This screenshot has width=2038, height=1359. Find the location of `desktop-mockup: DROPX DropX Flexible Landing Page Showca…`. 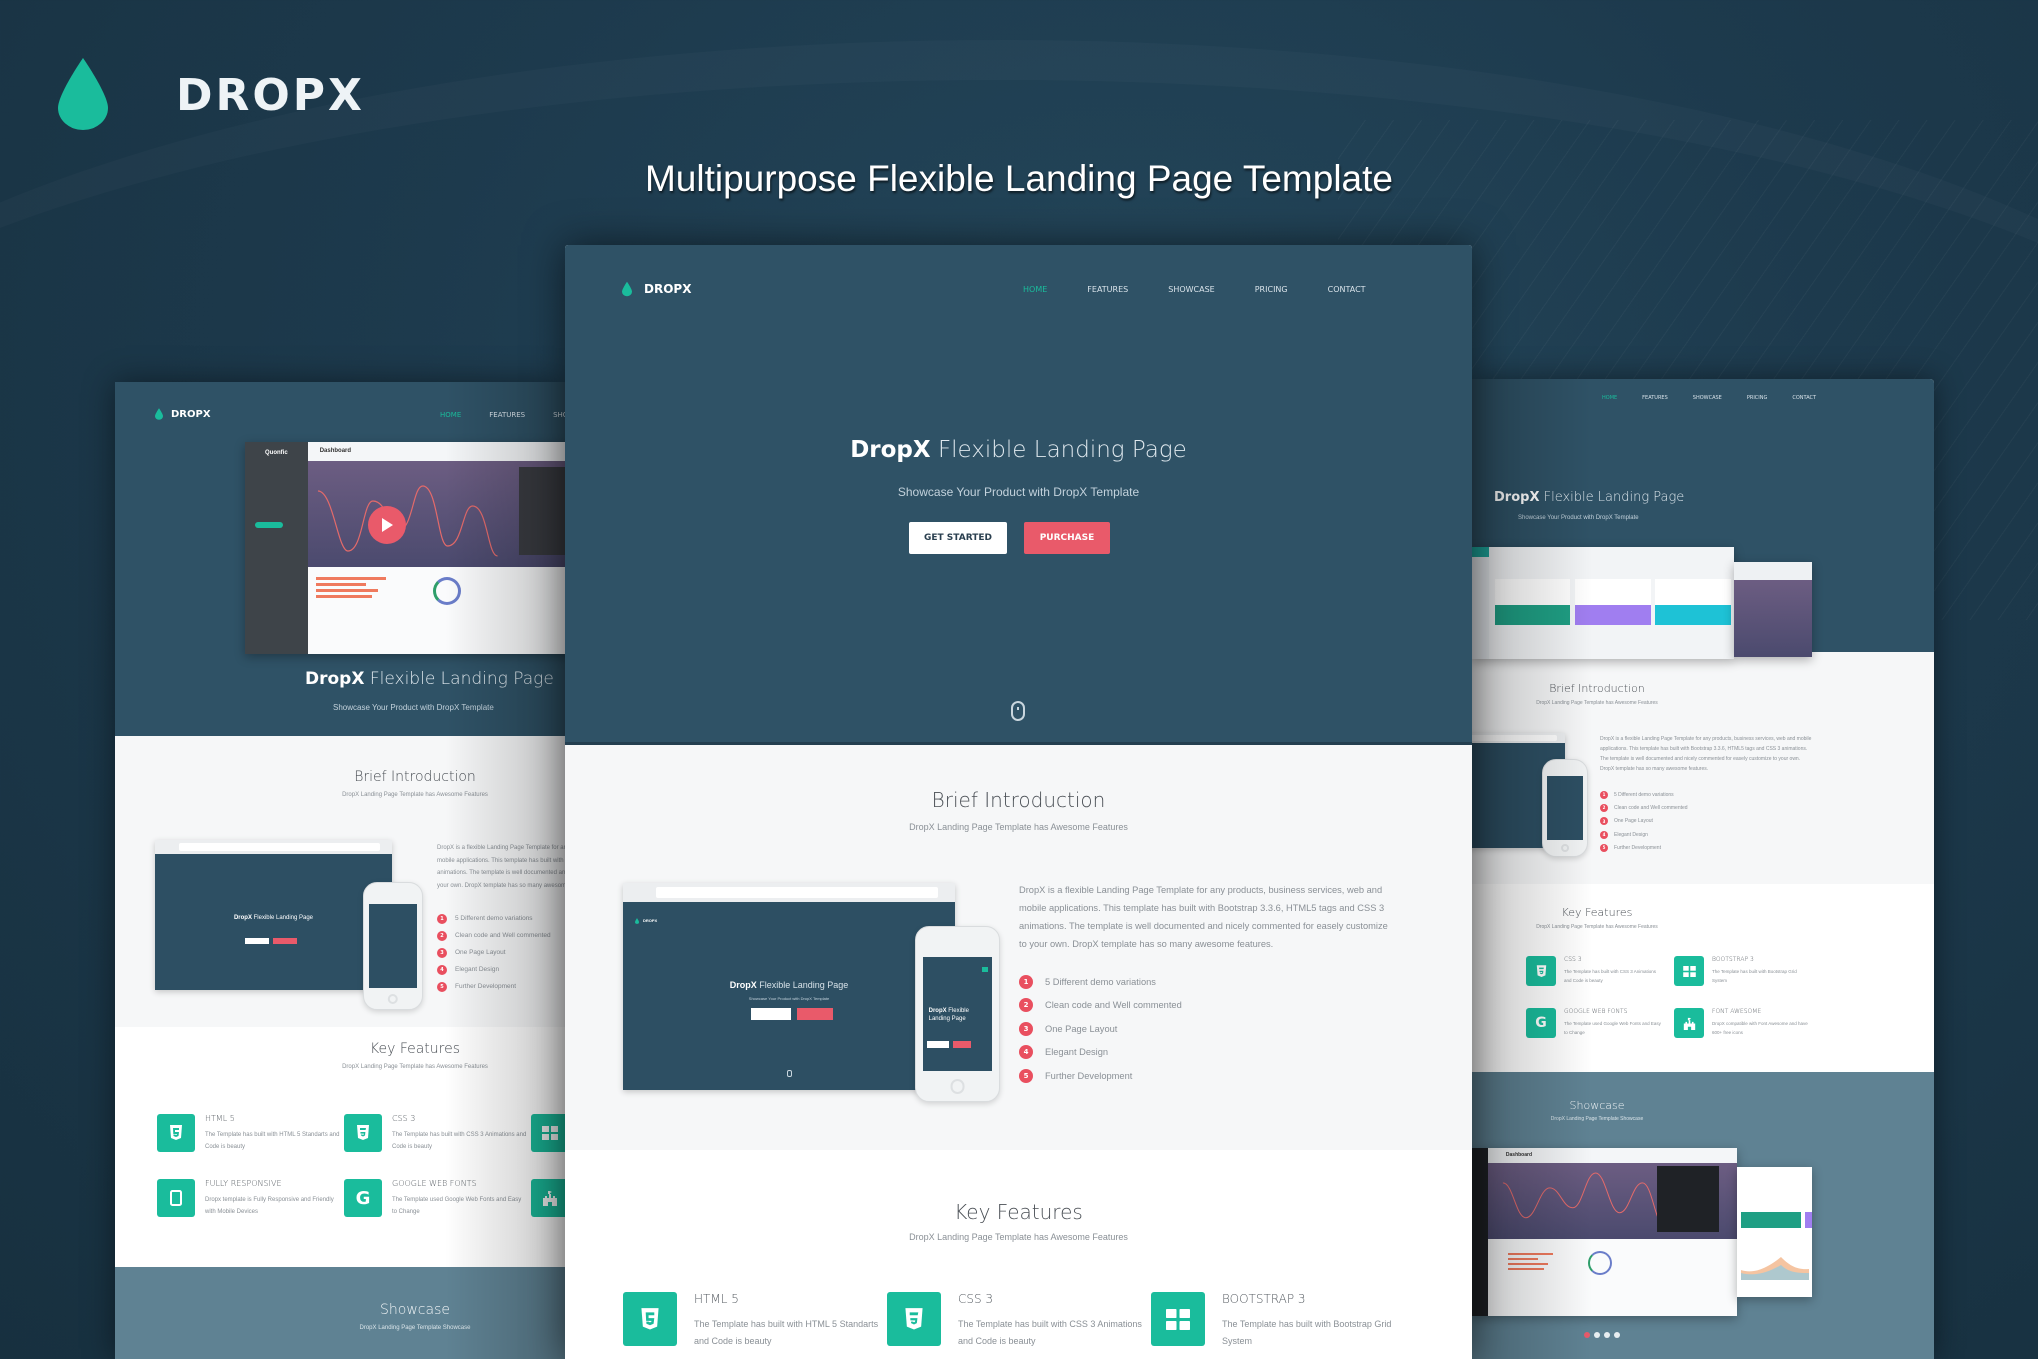

desktop-mockup: DROPX DropX Flexible Landing Page Showca… is located at coordinates (789, 986).